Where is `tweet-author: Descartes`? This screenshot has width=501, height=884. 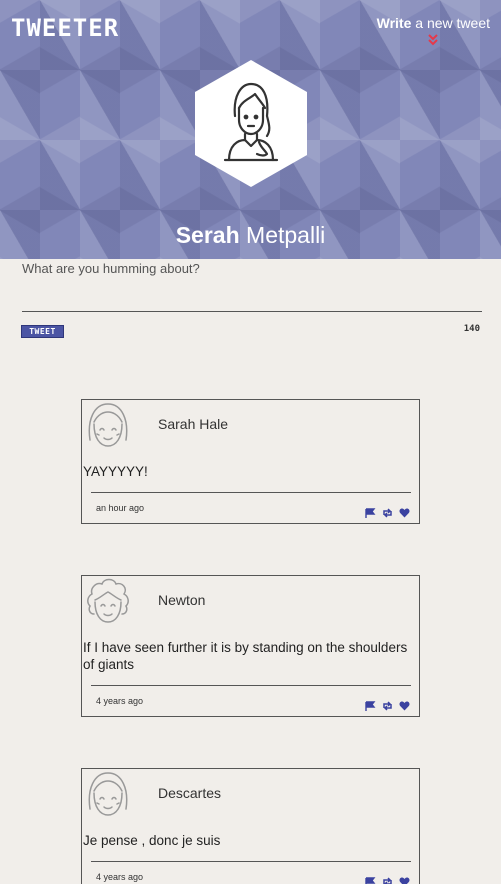 tweet-author: Descartes is located at coordinates (189, 793).